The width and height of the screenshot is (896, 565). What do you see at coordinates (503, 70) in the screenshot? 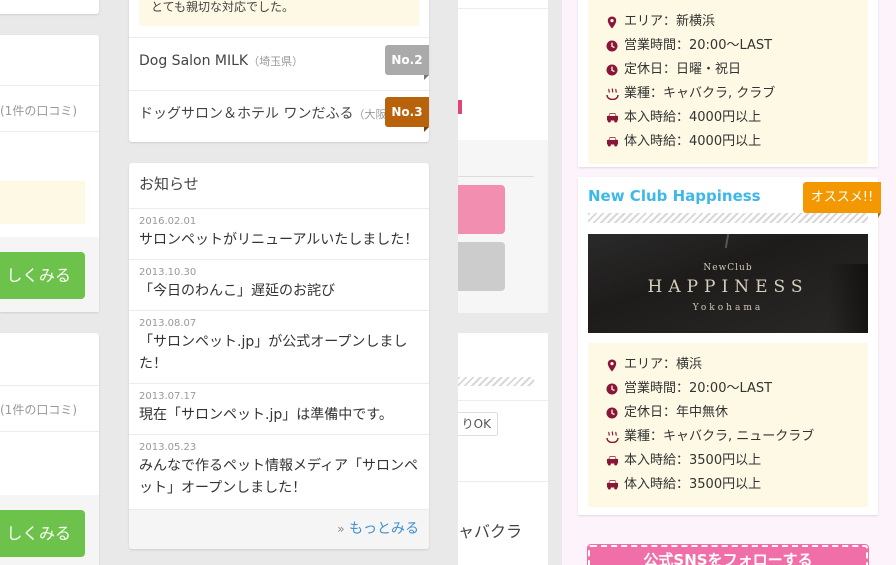
I see `center-panel-top` at bounding box center [503, 70].